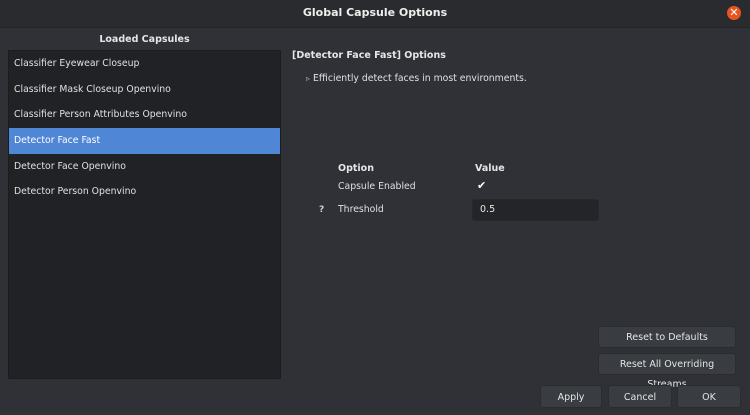 This screenshot has width=750, height=415. I want to click on reset-overriding-streams-button: Reset All Overriding Streams, so click(667, 371).